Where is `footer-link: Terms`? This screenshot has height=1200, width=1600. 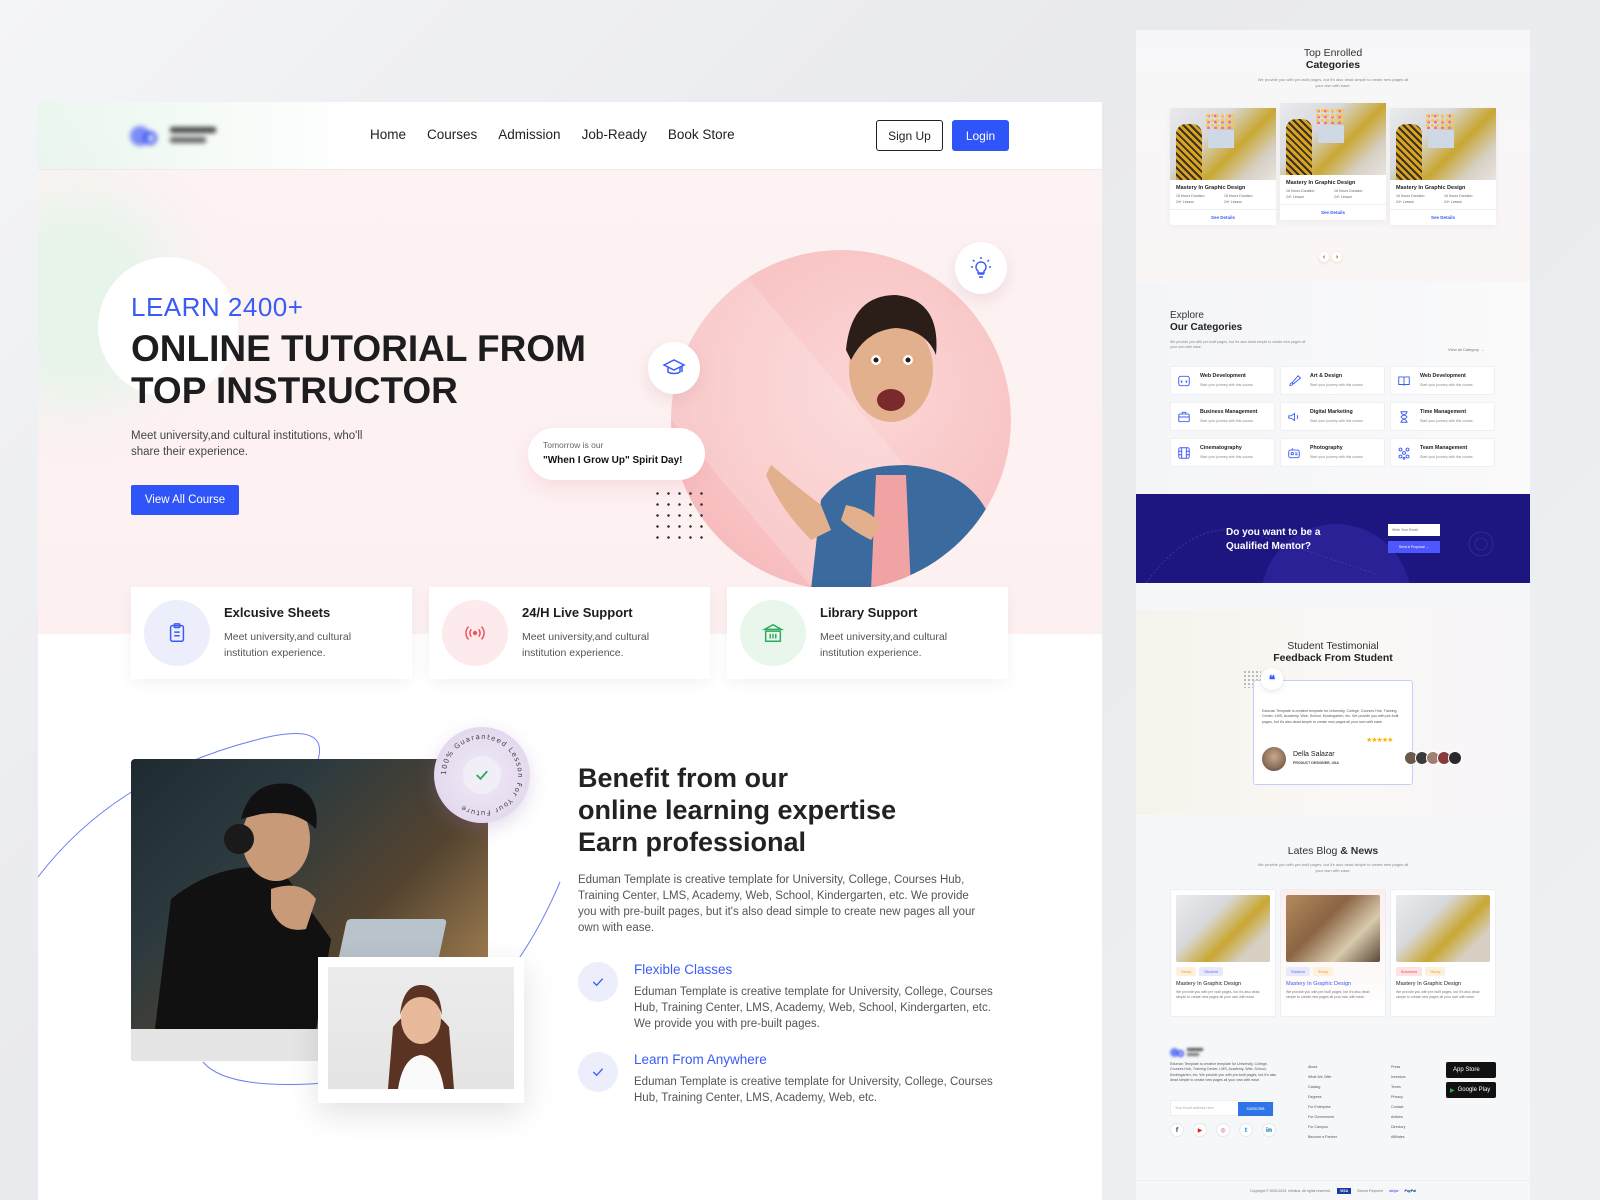
footer-link: Terms is located at coordinates (1398, 1087).